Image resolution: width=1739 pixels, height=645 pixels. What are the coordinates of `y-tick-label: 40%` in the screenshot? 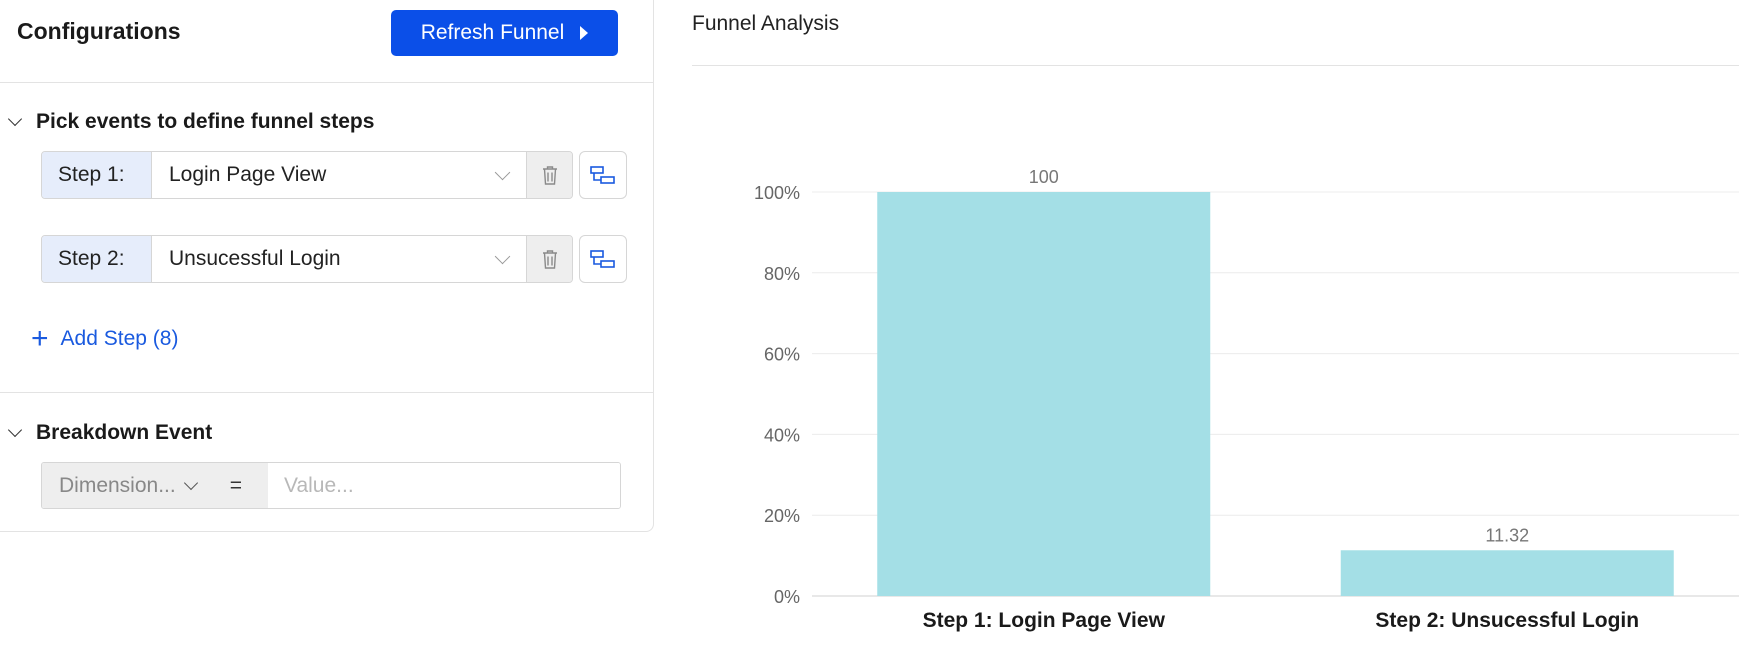 It's located at (782, 435).